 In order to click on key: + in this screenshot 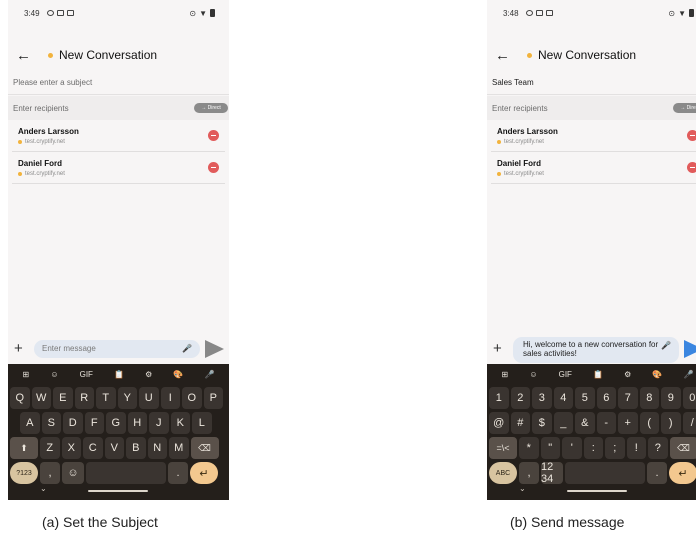, I will do `click(628, 423)`.